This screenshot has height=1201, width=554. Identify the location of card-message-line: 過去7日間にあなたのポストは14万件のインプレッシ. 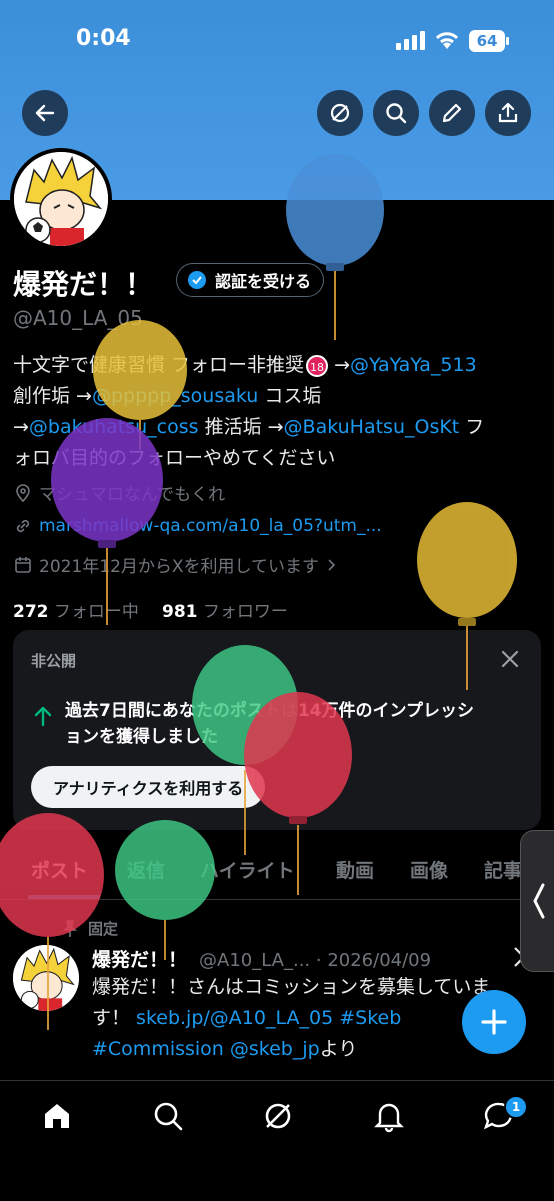
(269, 711).